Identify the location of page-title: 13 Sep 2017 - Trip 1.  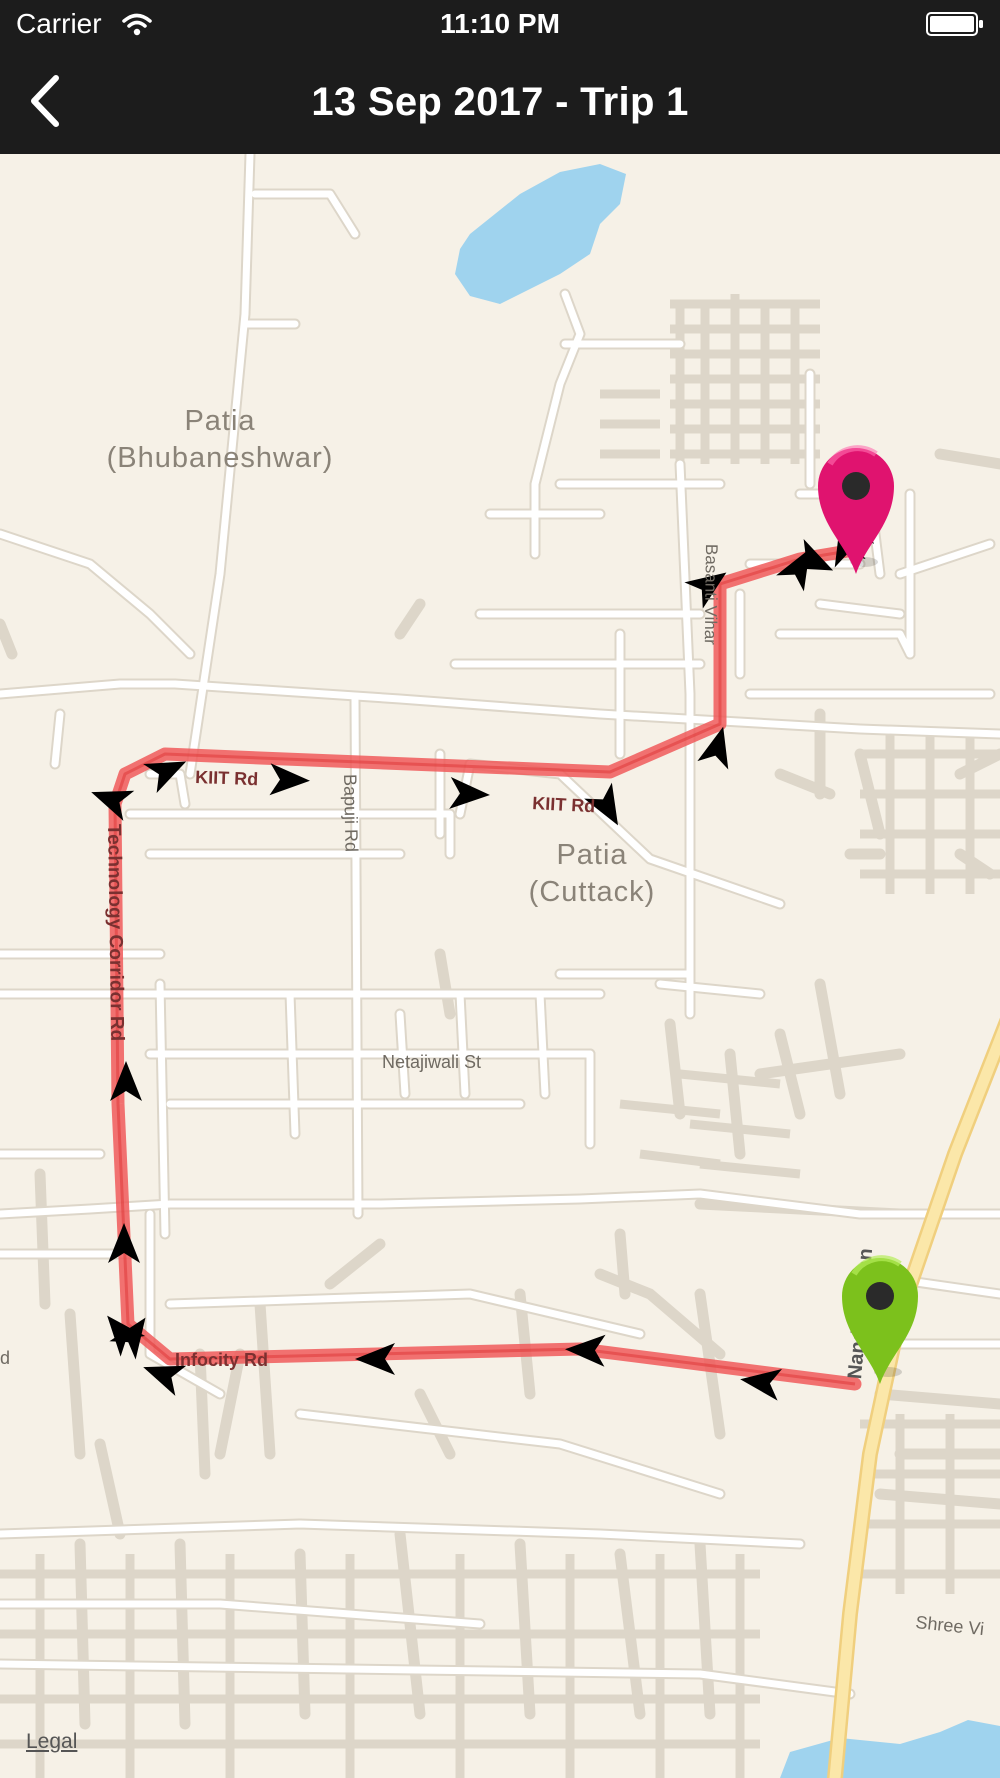
(500, 102).